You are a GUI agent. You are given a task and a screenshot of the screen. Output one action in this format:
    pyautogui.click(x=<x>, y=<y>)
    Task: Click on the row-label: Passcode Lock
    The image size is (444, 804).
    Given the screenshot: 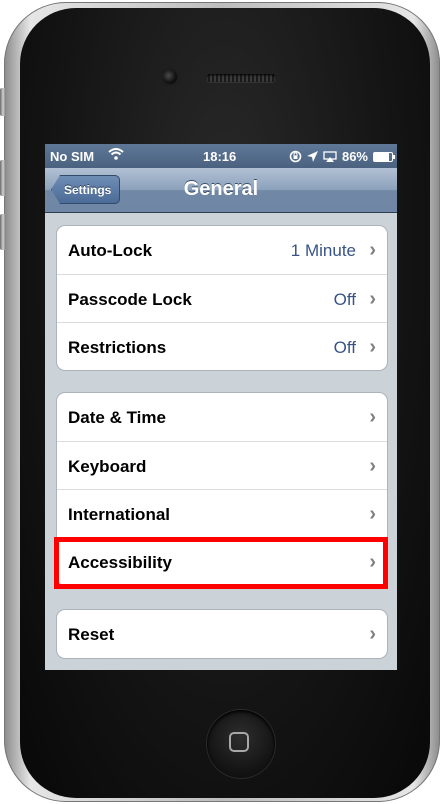 What is the action you would take?
    pyautogui.click(x=130, y=299)
    